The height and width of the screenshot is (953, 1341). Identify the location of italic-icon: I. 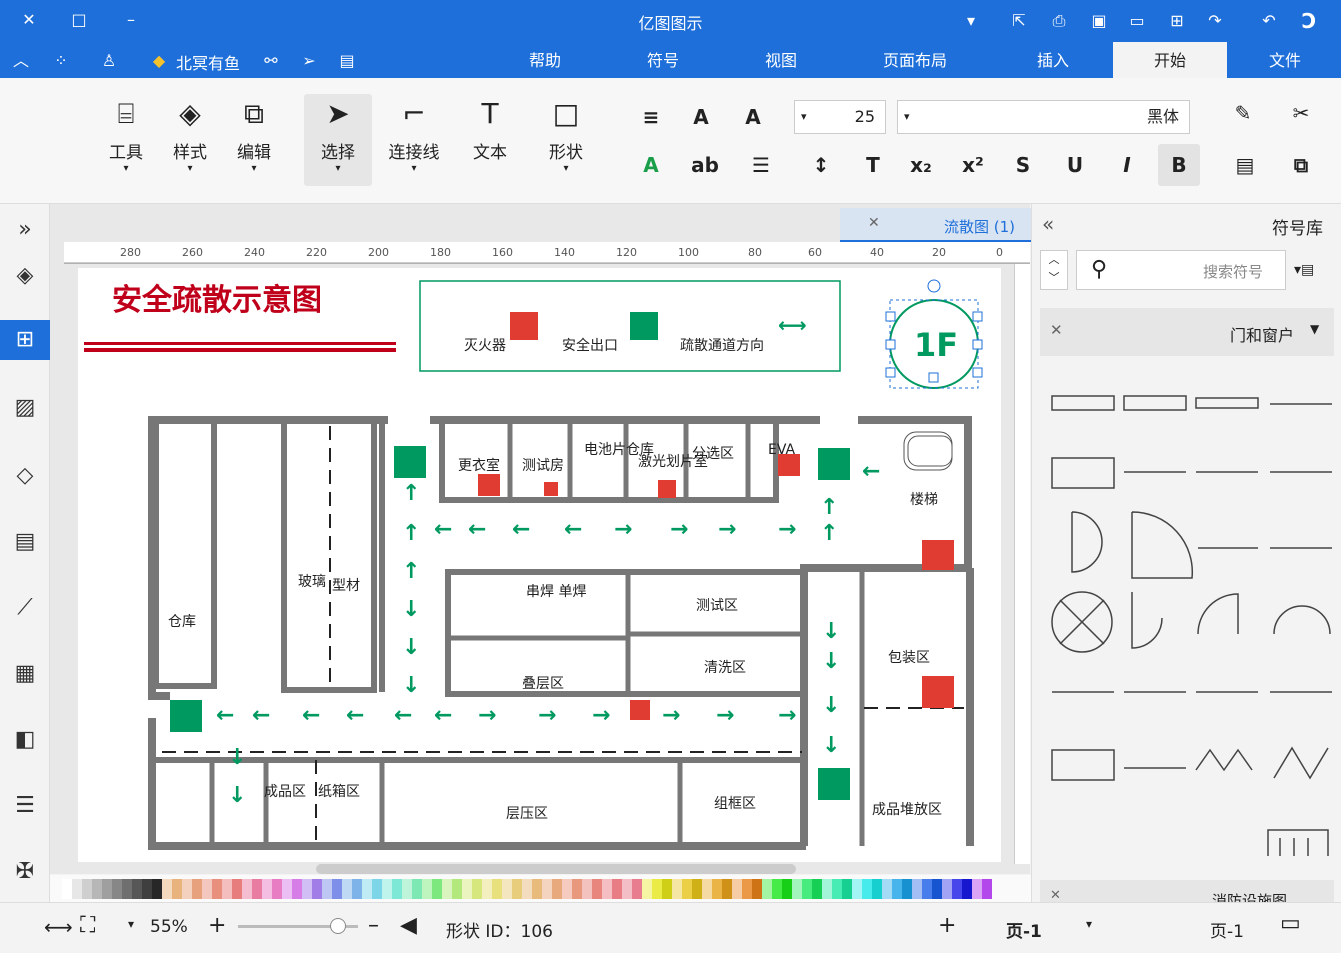
(1127, 165).